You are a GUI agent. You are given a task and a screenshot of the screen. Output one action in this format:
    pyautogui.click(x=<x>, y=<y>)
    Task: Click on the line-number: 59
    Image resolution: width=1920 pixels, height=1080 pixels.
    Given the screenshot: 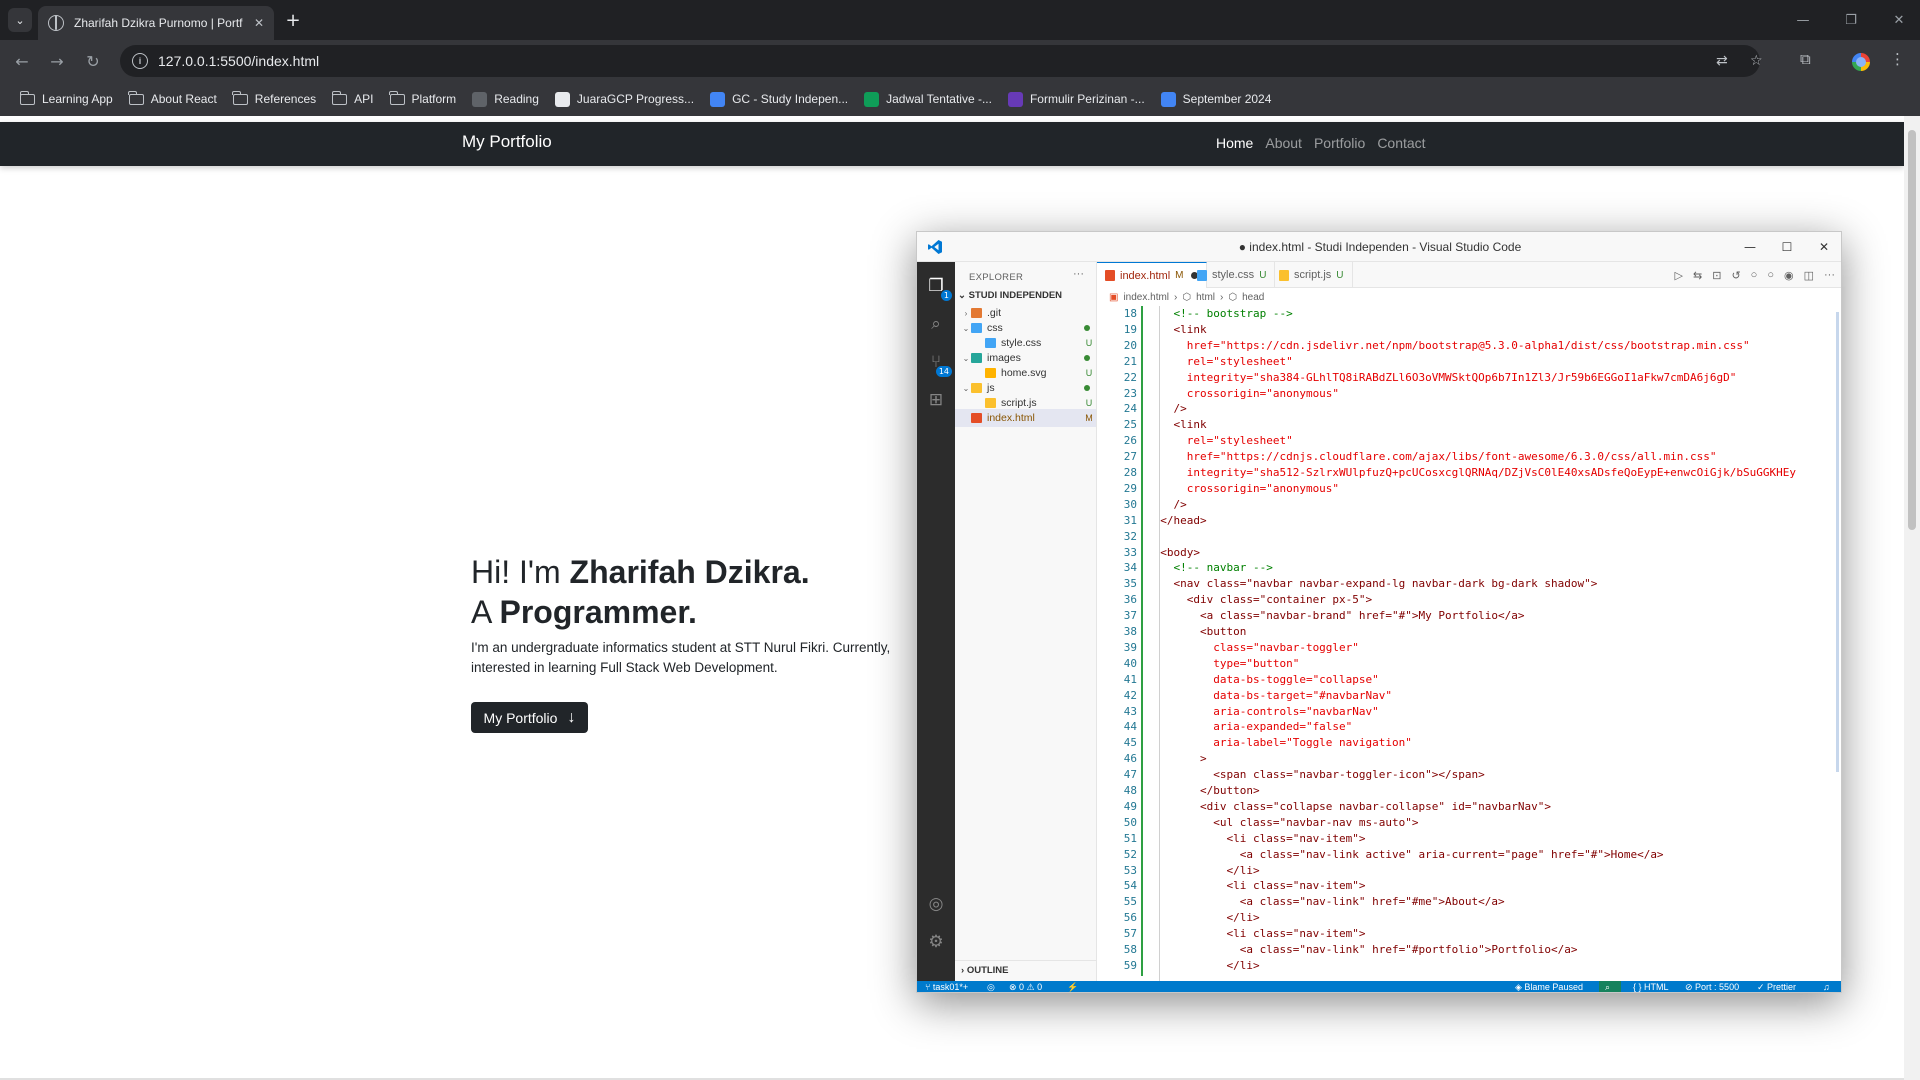 What is the action you would take?
    pyautogui.click(x=1130, y=965)
    